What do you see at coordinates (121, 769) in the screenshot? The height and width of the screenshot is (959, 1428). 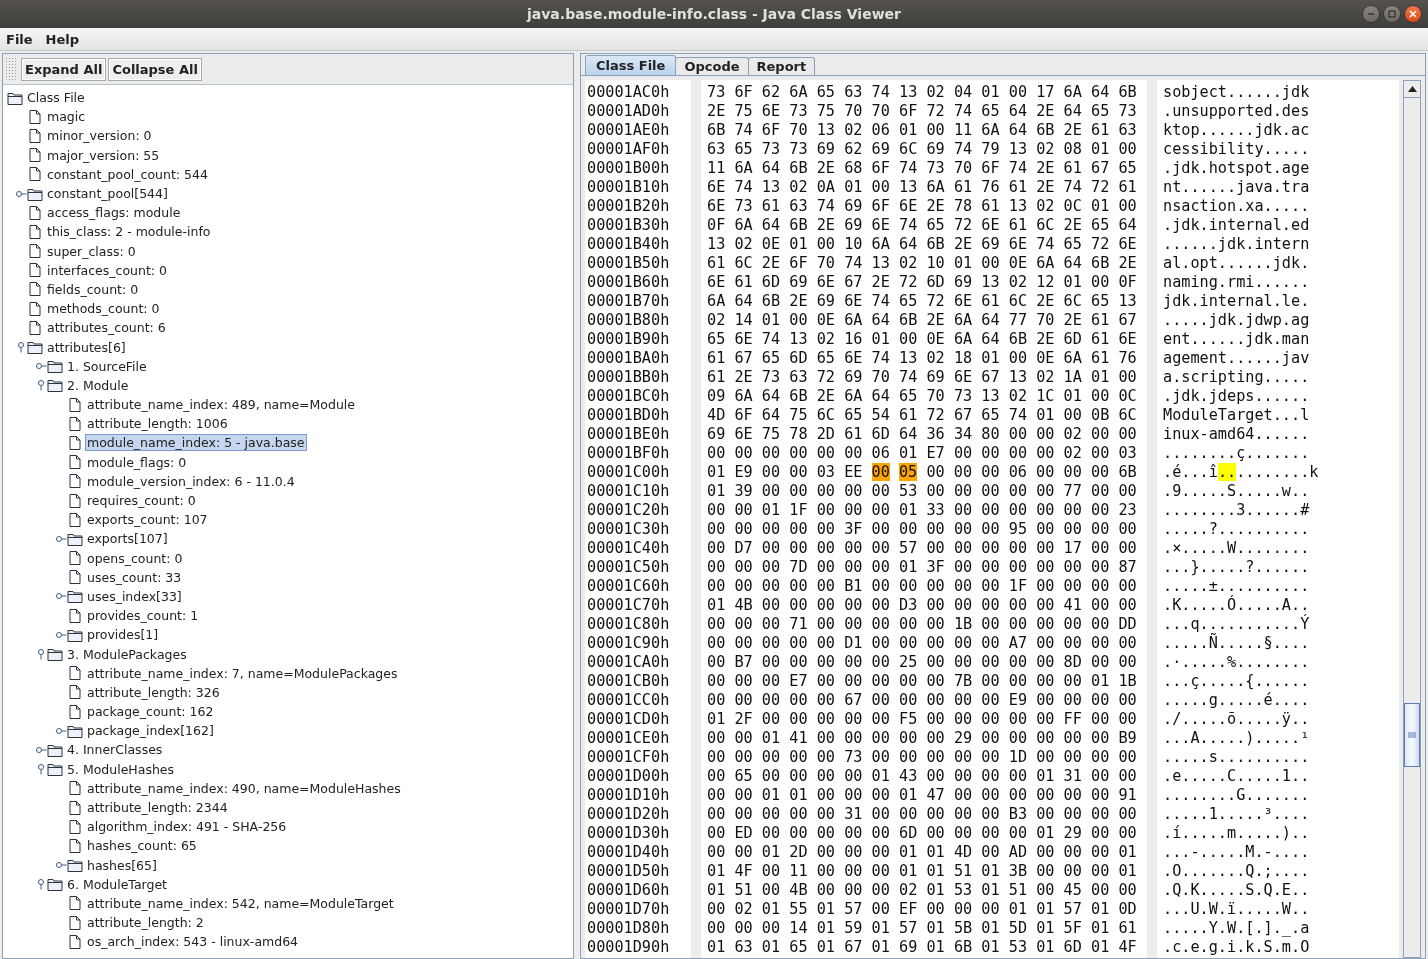 I see `tree-item: 5. ModuleHashes` at bounding box center [121, 769].